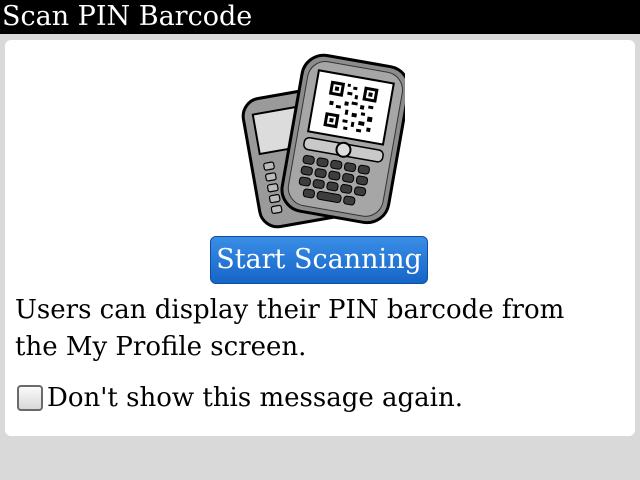  What do you see at coordinates (30, 398) in the screenshot?
I see `dont-show-again-checkbox` at bounding box center [30, 398].